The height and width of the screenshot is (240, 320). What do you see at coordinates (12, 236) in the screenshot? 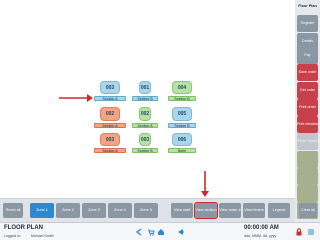
I see `logged-in-label: Logged In:` at bounding box center [12, 236].